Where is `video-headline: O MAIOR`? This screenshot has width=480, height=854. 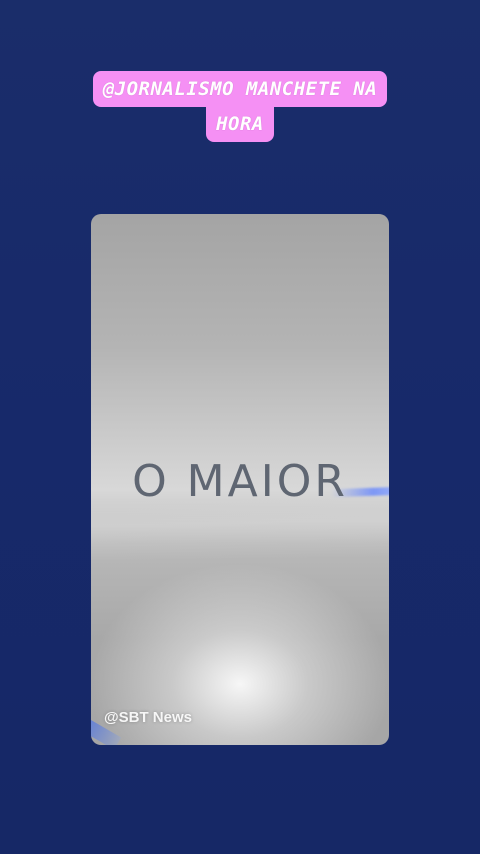
video-headline: O MAIOR is located at coordinates (240, 481).